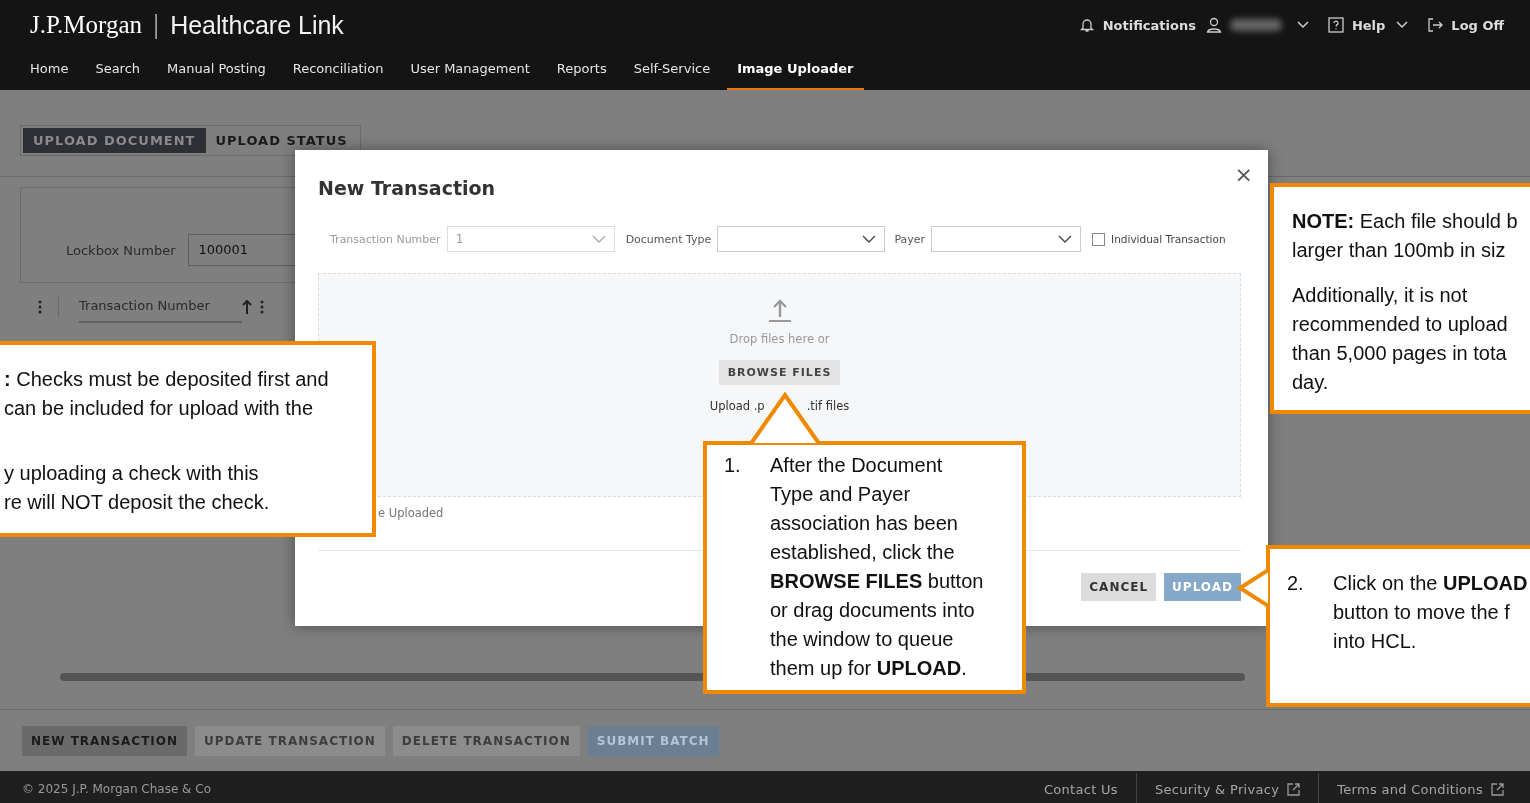 Image resolution: width=1530 pixels, height=803 pixels. Describe the element at coordinates (1400, 353) in the screenshot. I see `callout-text: than 5,000 pages in tota` at that location.